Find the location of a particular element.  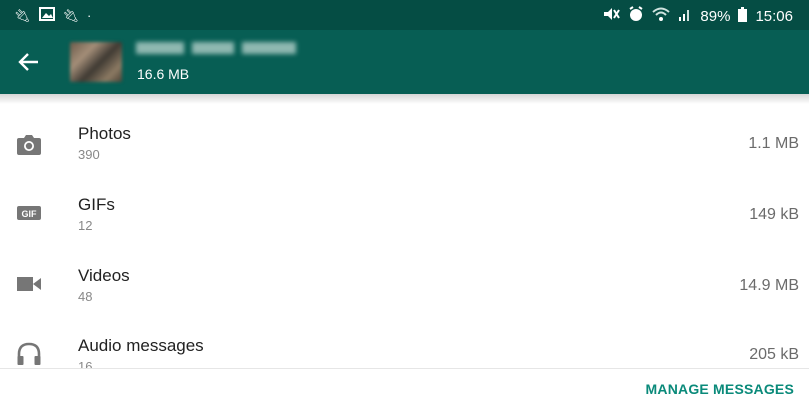

svg-text: GIF is located at coordinates (30, 214).